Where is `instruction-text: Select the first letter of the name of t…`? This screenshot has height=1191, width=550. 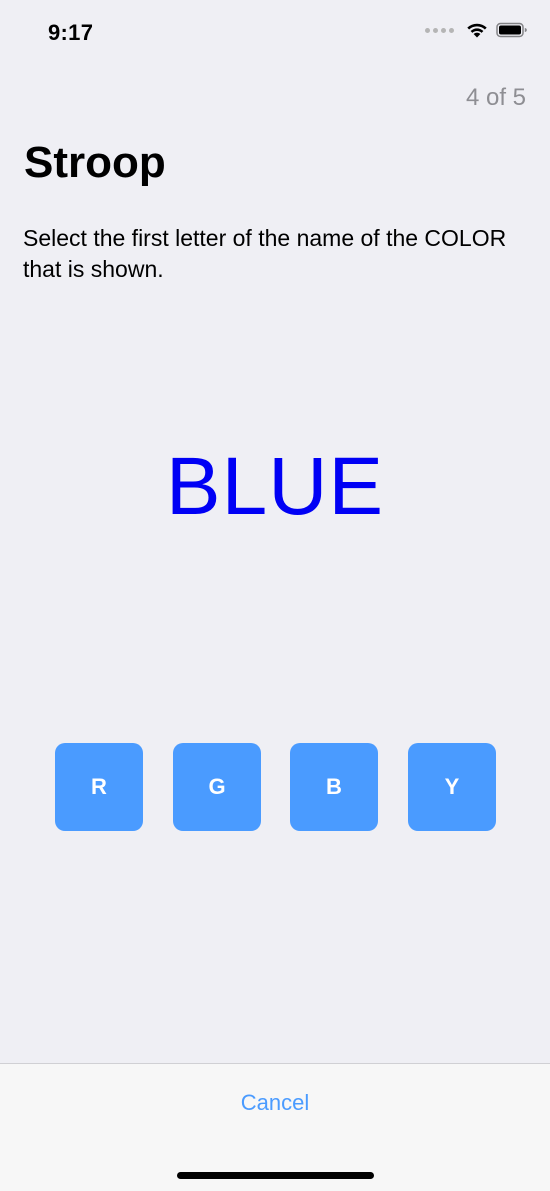
instruction-text: Select the first letter of the name of t… is located at coordinates (265, 253).